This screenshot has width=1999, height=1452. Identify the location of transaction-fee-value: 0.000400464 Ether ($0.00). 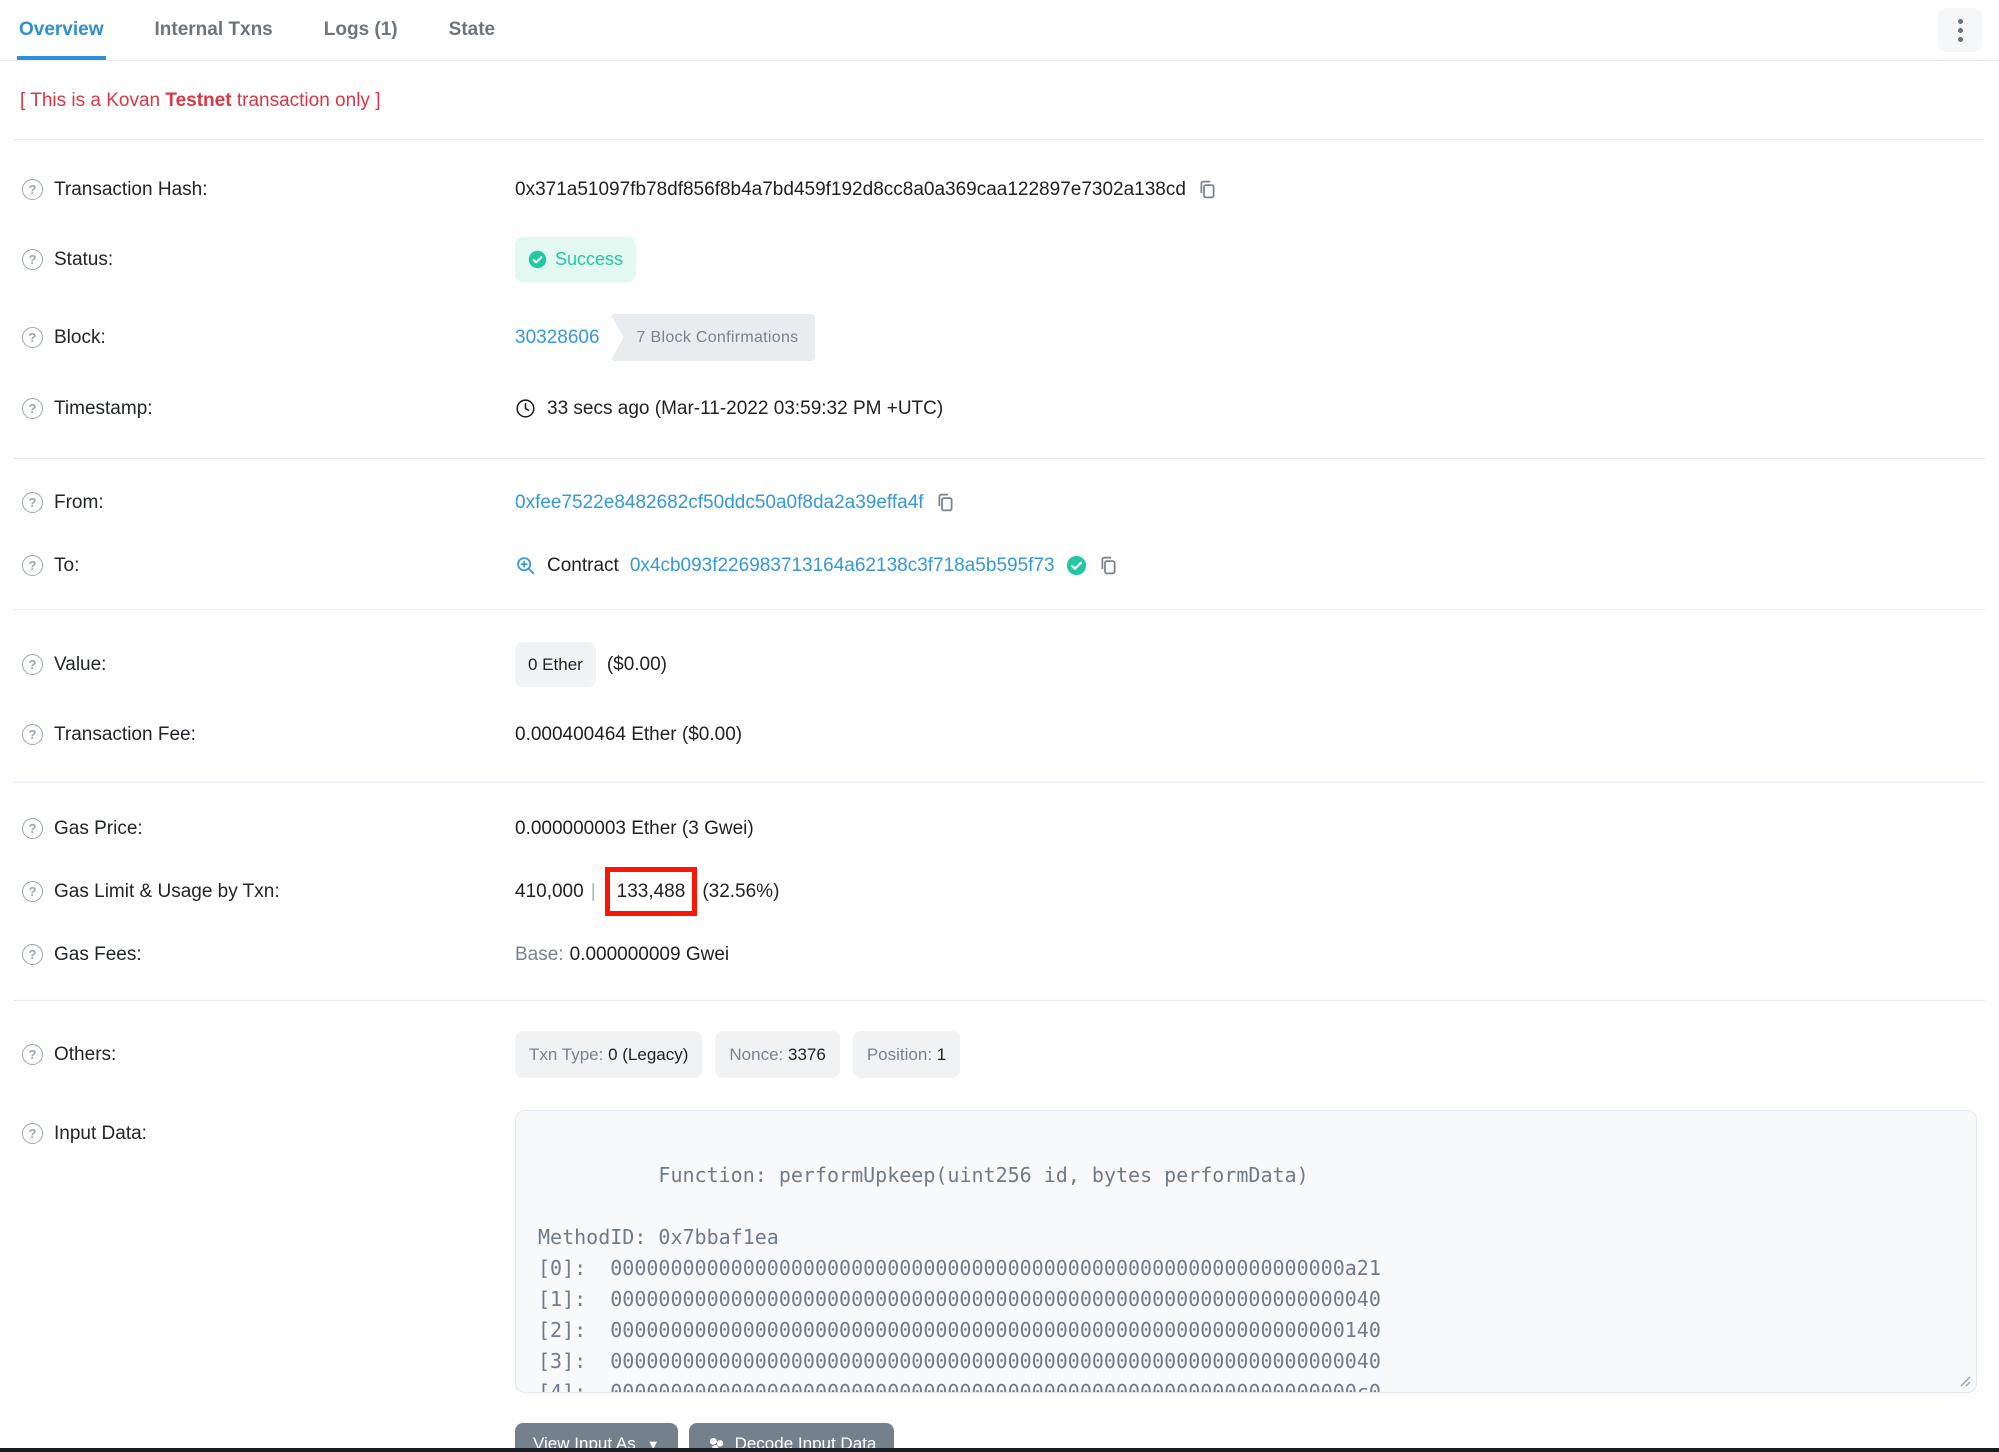
(629, 734).